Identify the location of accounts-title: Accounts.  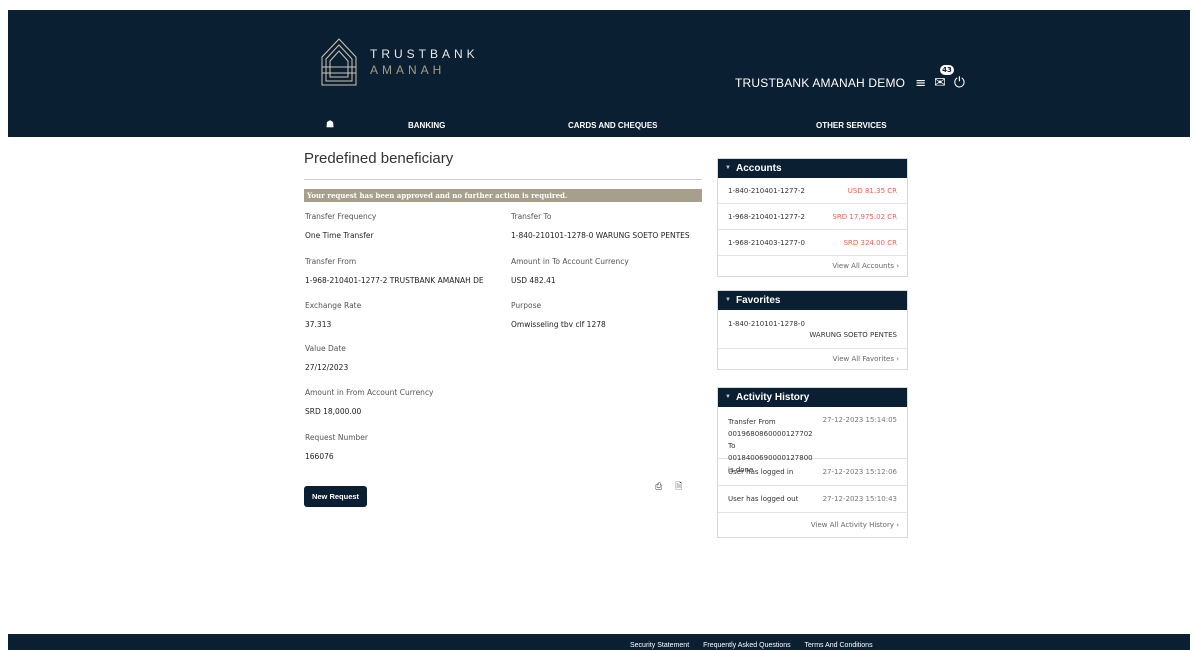
(759, 168).